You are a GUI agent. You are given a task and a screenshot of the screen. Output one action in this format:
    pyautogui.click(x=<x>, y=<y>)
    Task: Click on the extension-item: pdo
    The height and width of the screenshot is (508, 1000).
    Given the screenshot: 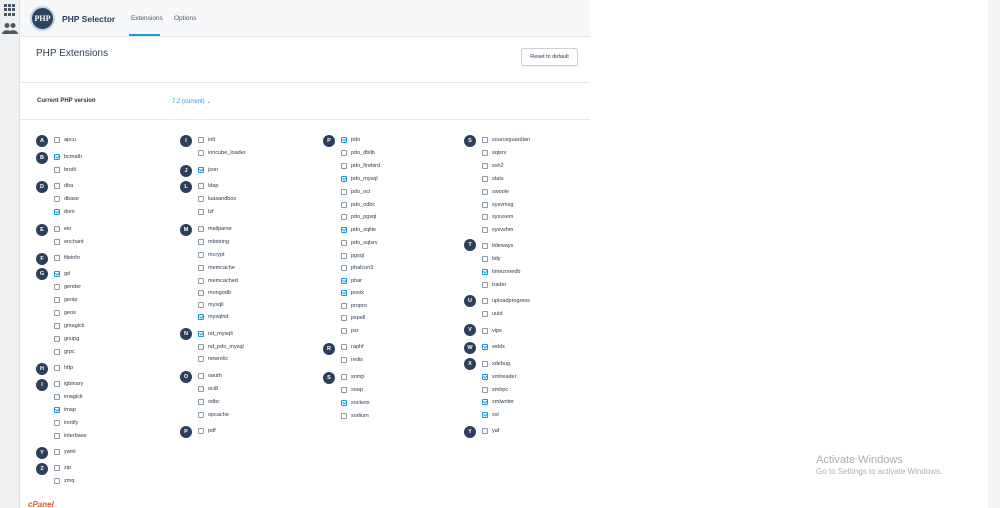 What is the action you would take?
    pyautogui.click(x=350, y=139)
    